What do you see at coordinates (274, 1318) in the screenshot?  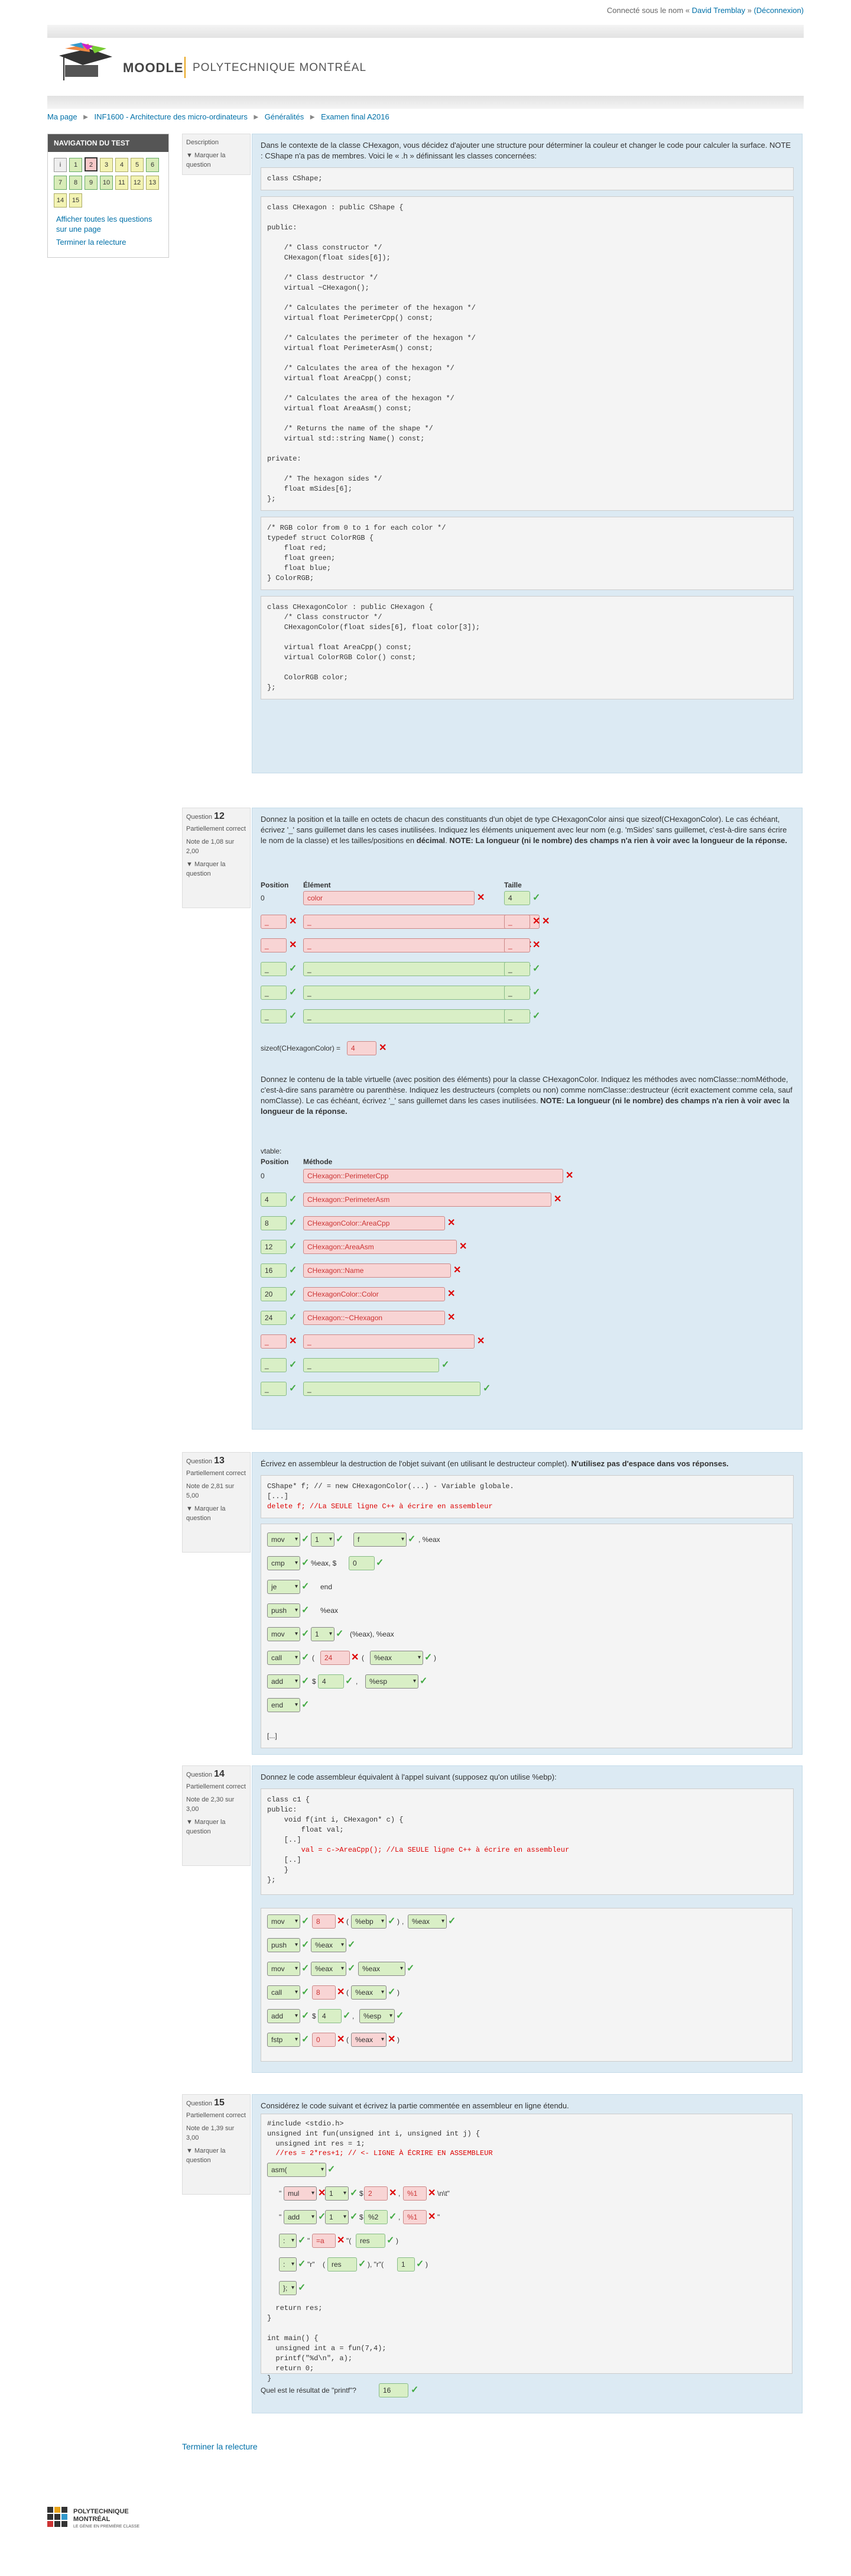 I see `vtable-row-position-input: 24` at bounding box center [274, 1318].